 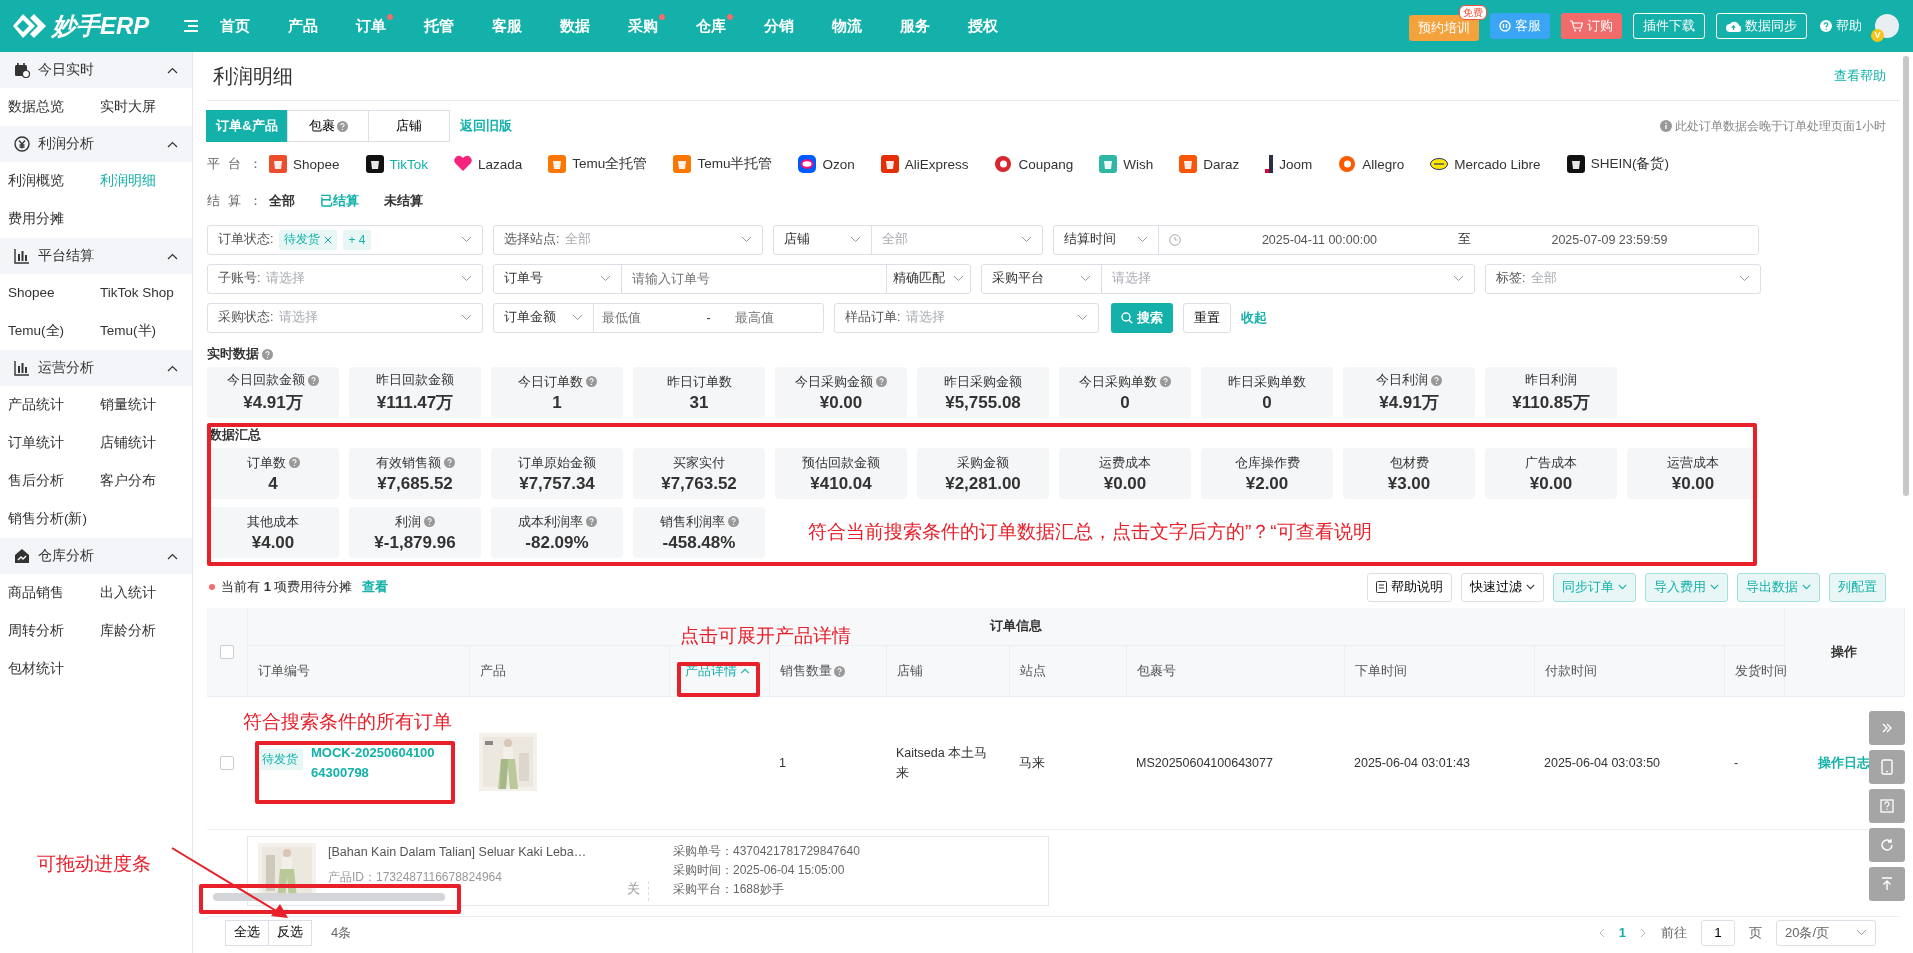 What do you see at coordinates (1887, 728) in the screenshot?
I see `collapse-button` at bounding box center [1887, 728].